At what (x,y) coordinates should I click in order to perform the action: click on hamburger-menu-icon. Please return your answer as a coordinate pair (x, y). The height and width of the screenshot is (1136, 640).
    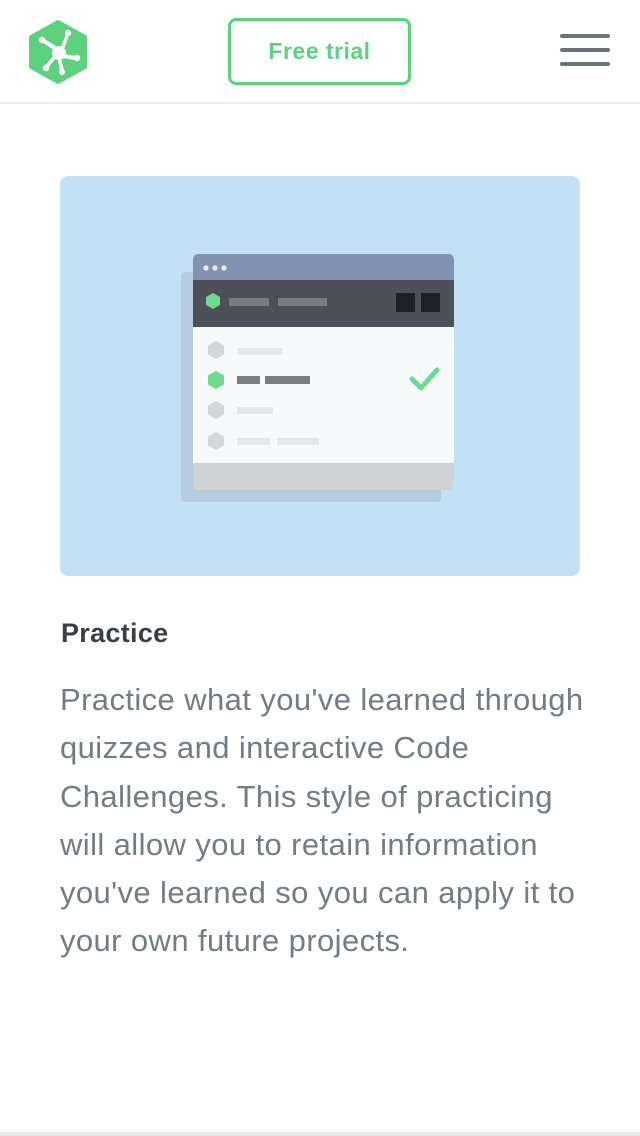
    Looking at the image, I should click on (585, 51).